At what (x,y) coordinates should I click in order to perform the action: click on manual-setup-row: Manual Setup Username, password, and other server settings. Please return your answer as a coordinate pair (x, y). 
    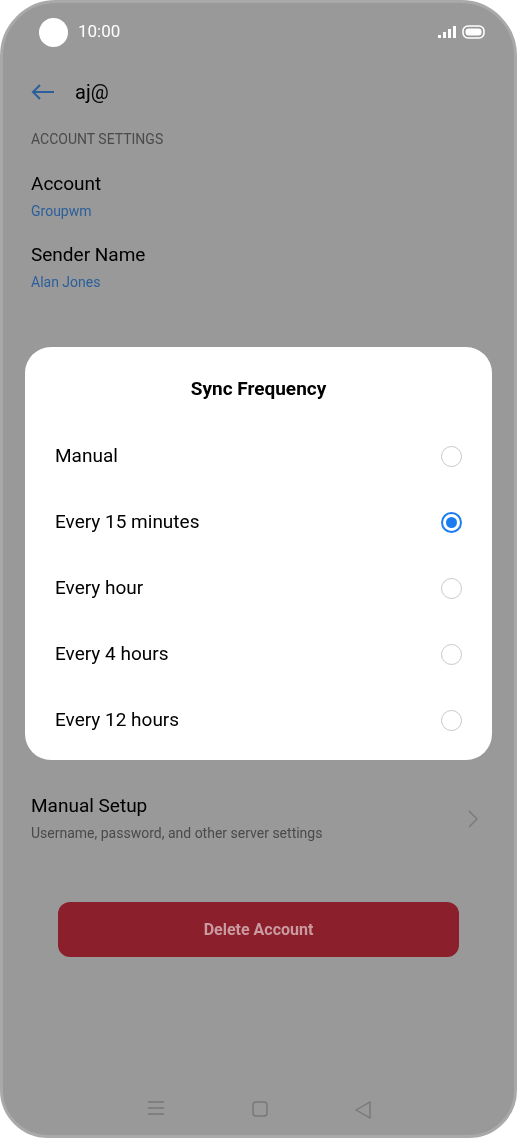
    Looking at the image, I should click on (258, 818).